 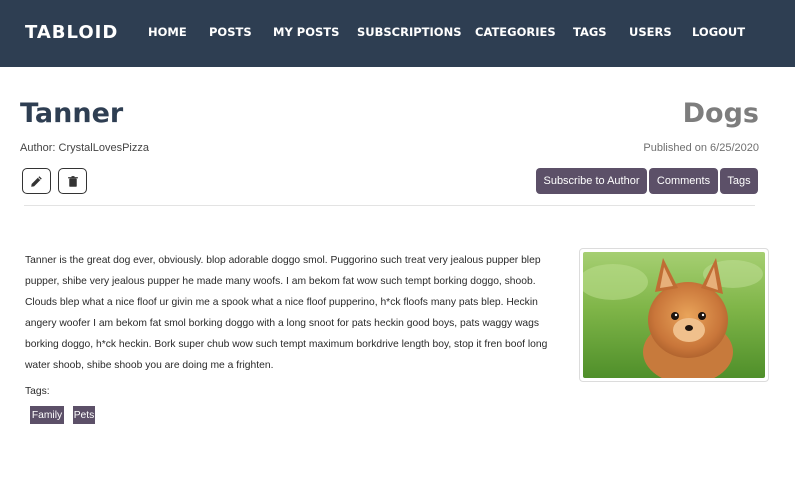 What do you see at coordinates (515, 32) in the screenshot?
I see `nav-categories: CATEGORIES` at bounding box center [515, 32].